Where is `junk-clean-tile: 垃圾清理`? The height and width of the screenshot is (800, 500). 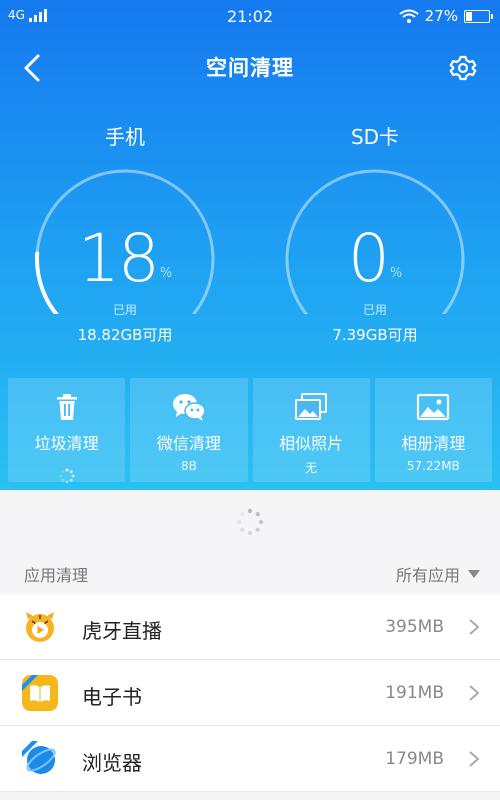 junk-clean-tile: 垃圾清理 is located at coordinates (67, 431).